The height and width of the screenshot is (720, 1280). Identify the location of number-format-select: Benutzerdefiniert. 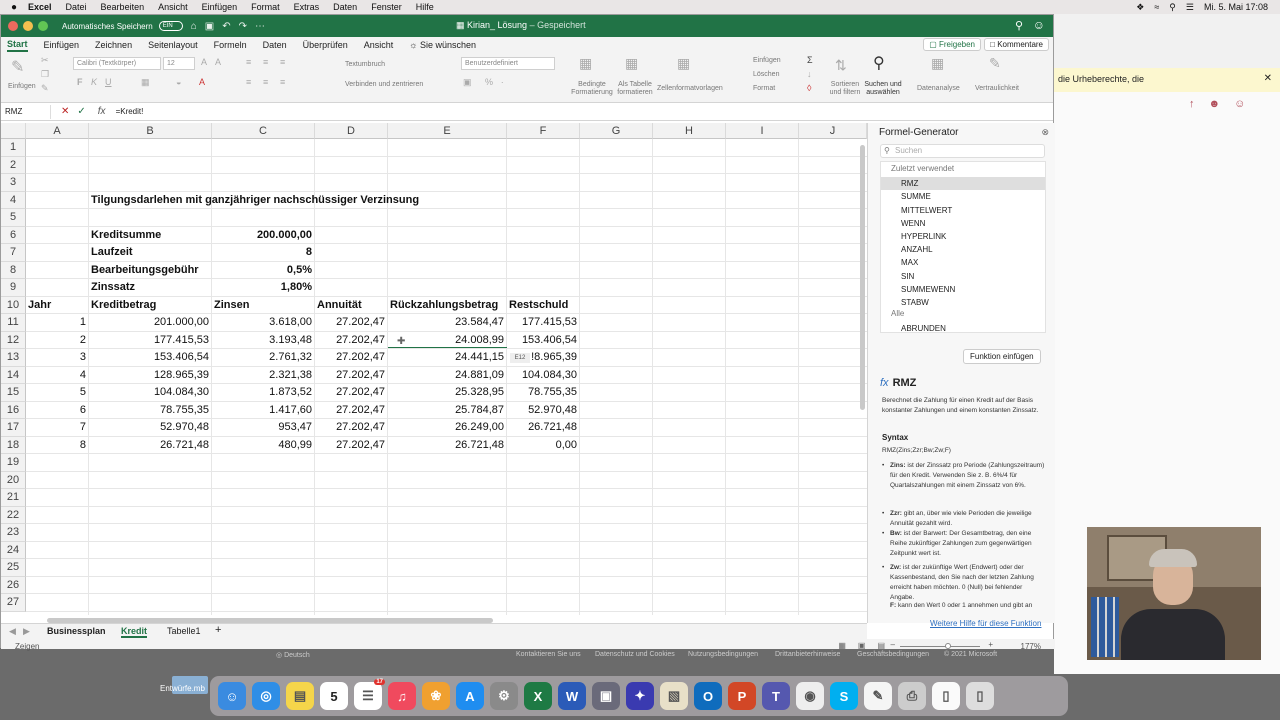
(508, 63).